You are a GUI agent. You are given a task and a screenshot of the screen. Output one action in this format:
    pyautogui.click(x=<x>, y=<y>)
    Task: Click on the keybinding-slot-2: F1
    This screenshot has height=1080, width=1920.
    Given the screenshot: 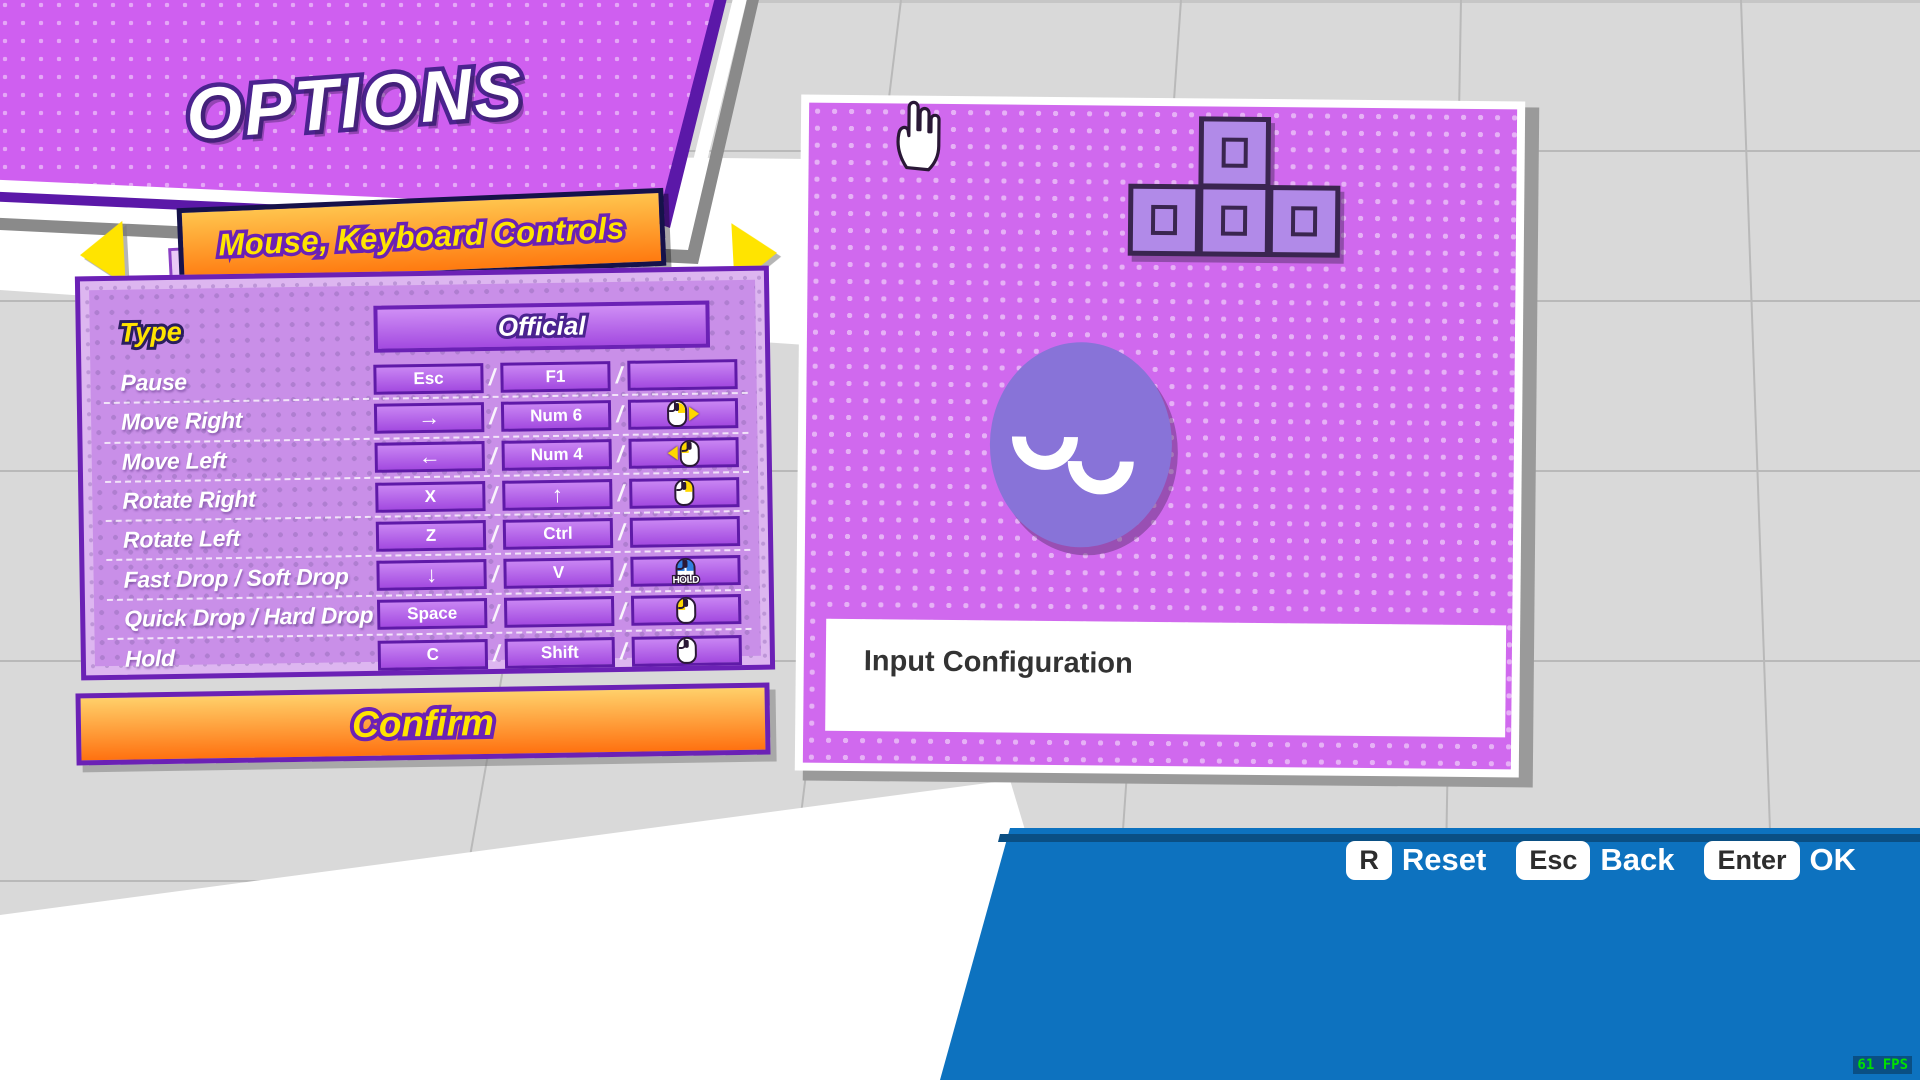 What is the action you would take?
    pyautogui.click(x=555, y=376)
    